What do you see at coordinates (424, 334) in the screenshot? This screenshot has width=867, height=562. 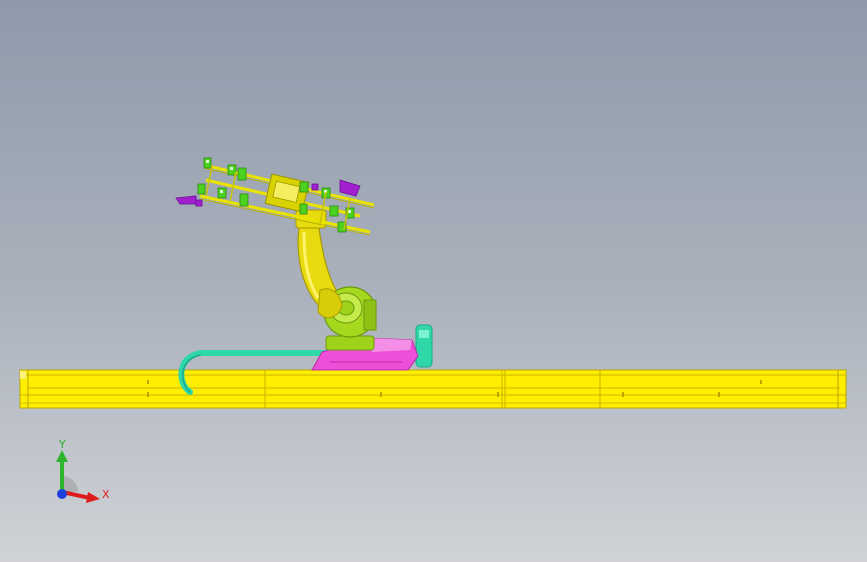 I see `cable-carrier-mount-detail` at bounding box center [424, 334].